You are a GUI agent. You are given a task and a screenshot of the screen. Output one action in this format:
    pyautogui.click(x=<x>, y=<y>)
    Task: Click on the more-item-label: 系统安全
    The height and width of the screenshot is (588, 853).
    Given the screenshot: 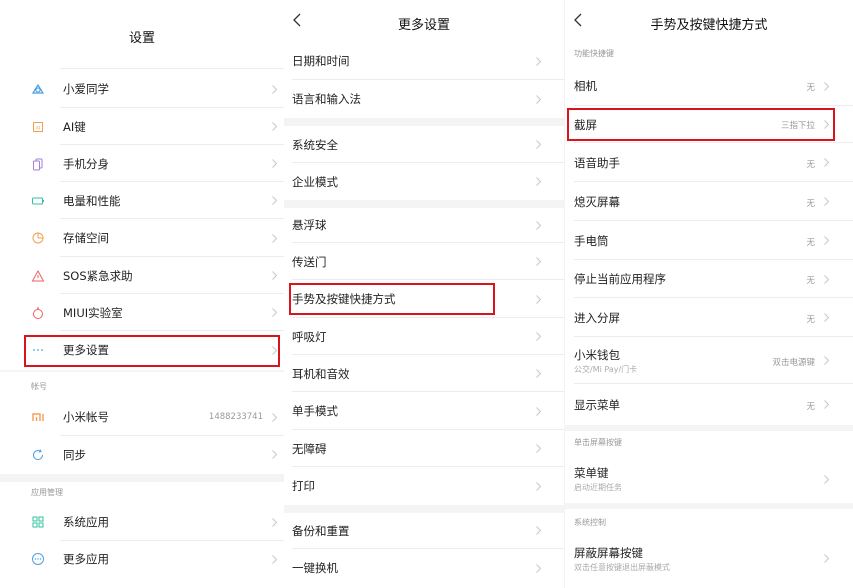 What is the action you would take?
    pyautogui.click(x=315, y=145)
    